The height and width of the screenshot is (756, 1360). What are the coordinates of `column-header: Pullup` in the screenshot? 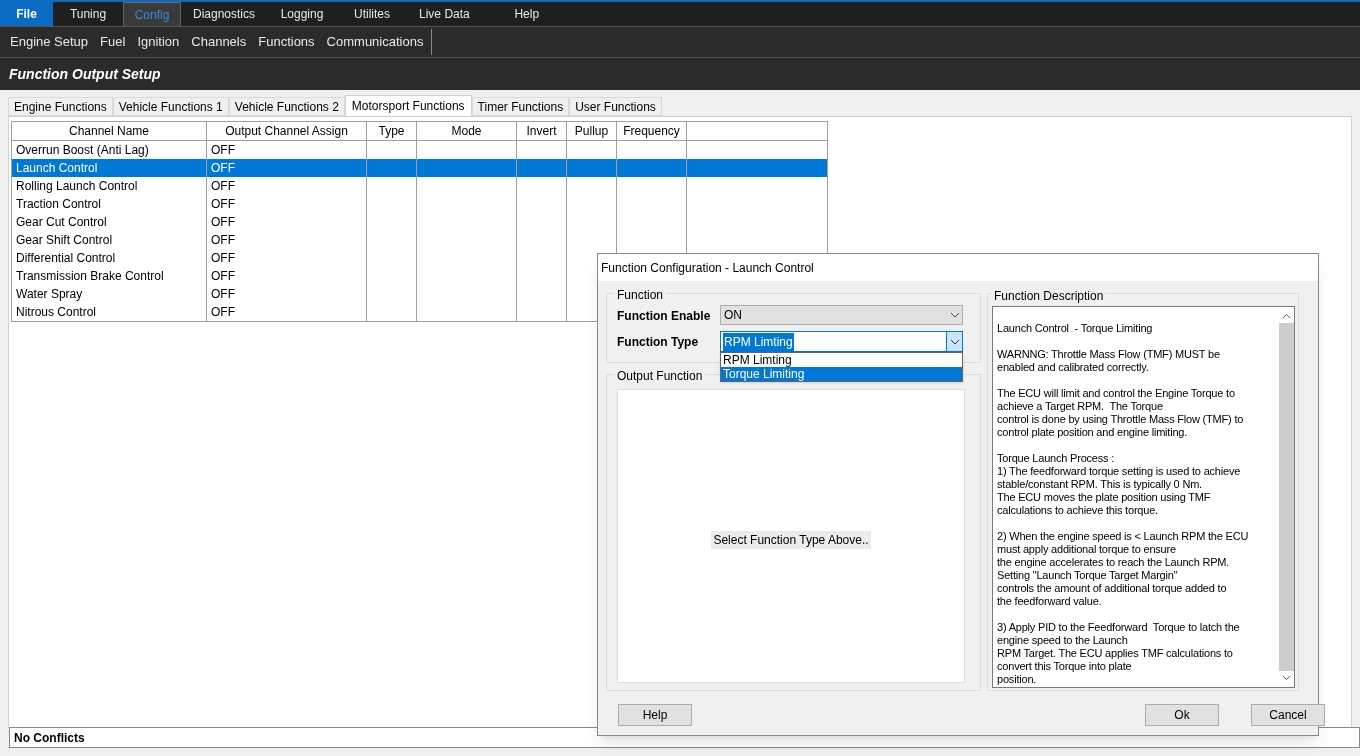 It's located at (591, 131).